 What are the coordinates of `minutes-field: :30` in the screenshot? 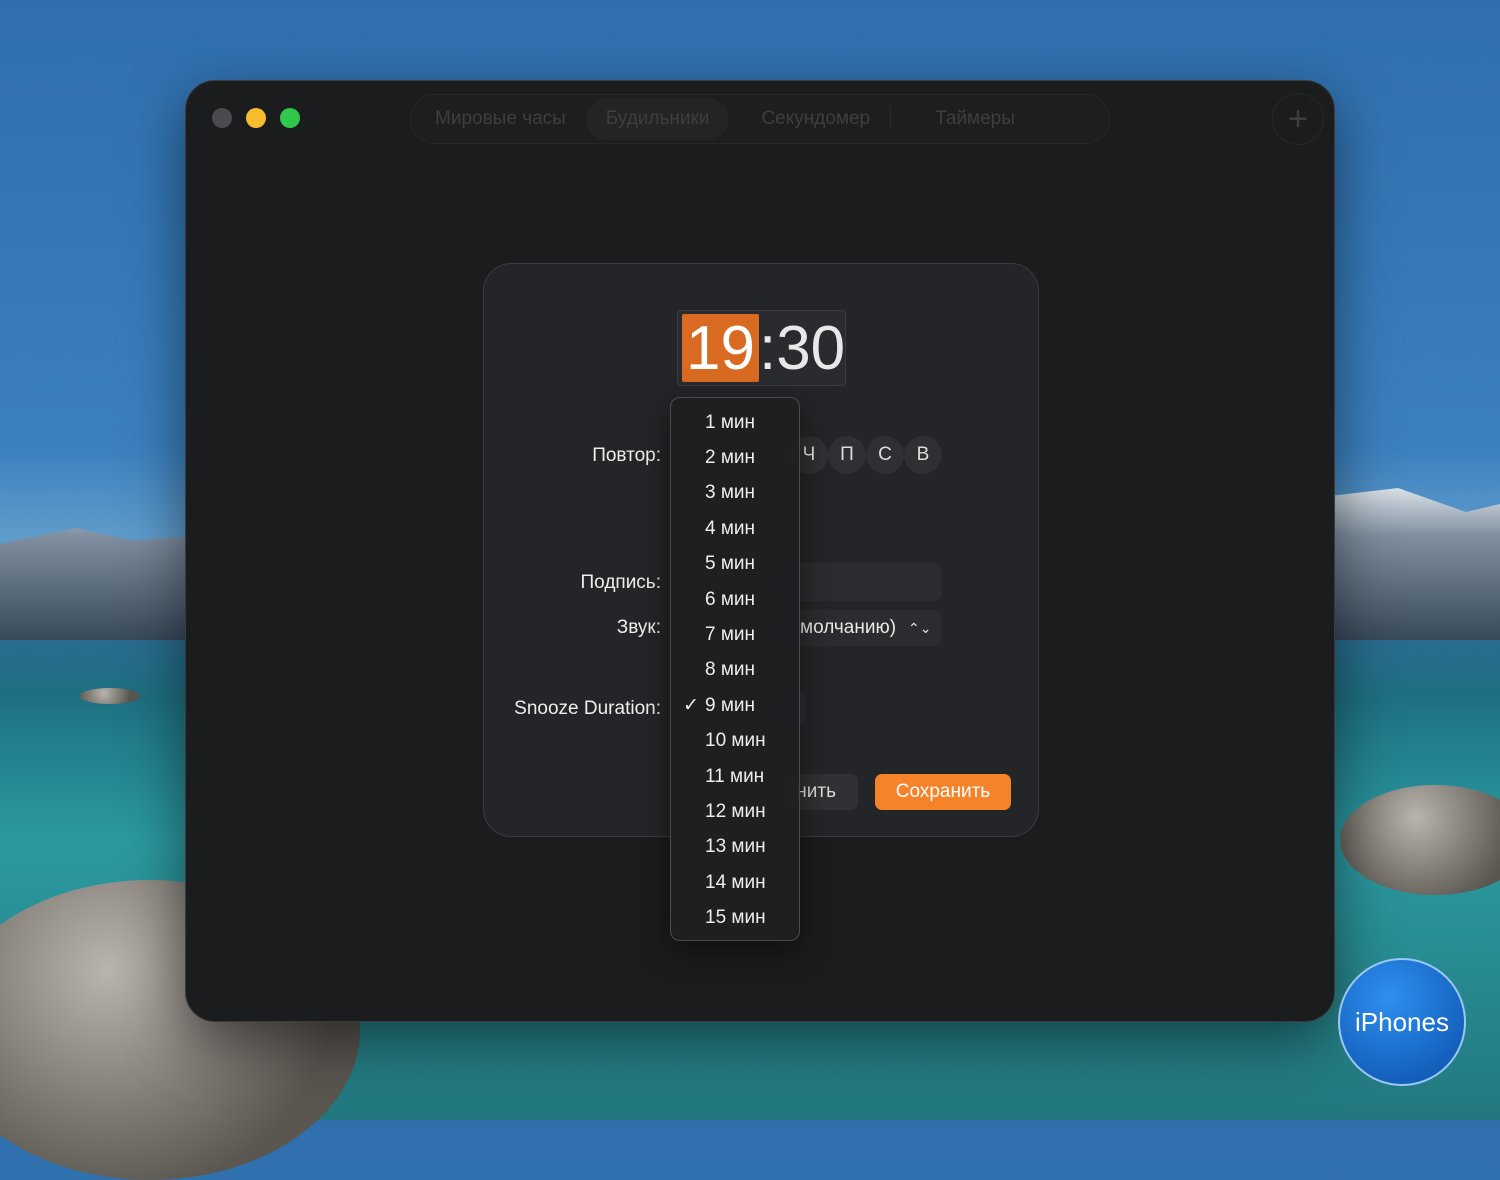 It's located at (802, 348).